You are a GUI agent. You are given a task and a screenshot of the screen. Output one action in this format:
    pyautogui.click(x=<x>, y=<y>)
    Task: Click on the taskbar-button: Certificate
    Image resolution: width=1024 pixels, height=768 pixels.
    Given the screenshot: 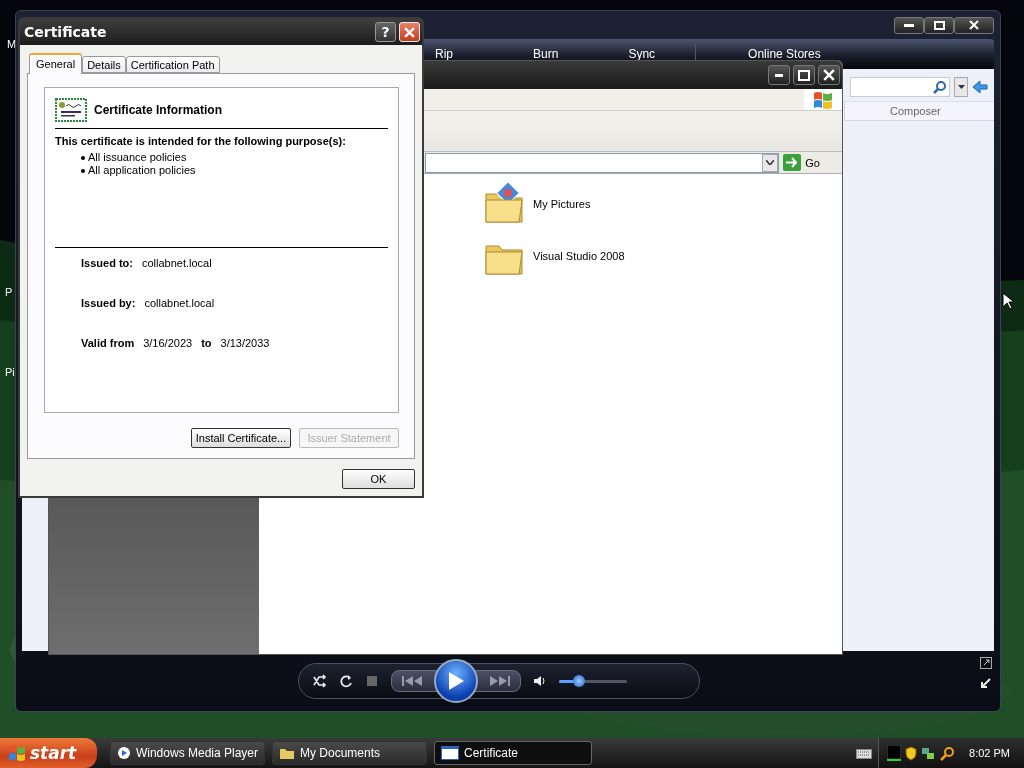 What is the action you would take?
    pyautogui.click(x=513, y=753)
    